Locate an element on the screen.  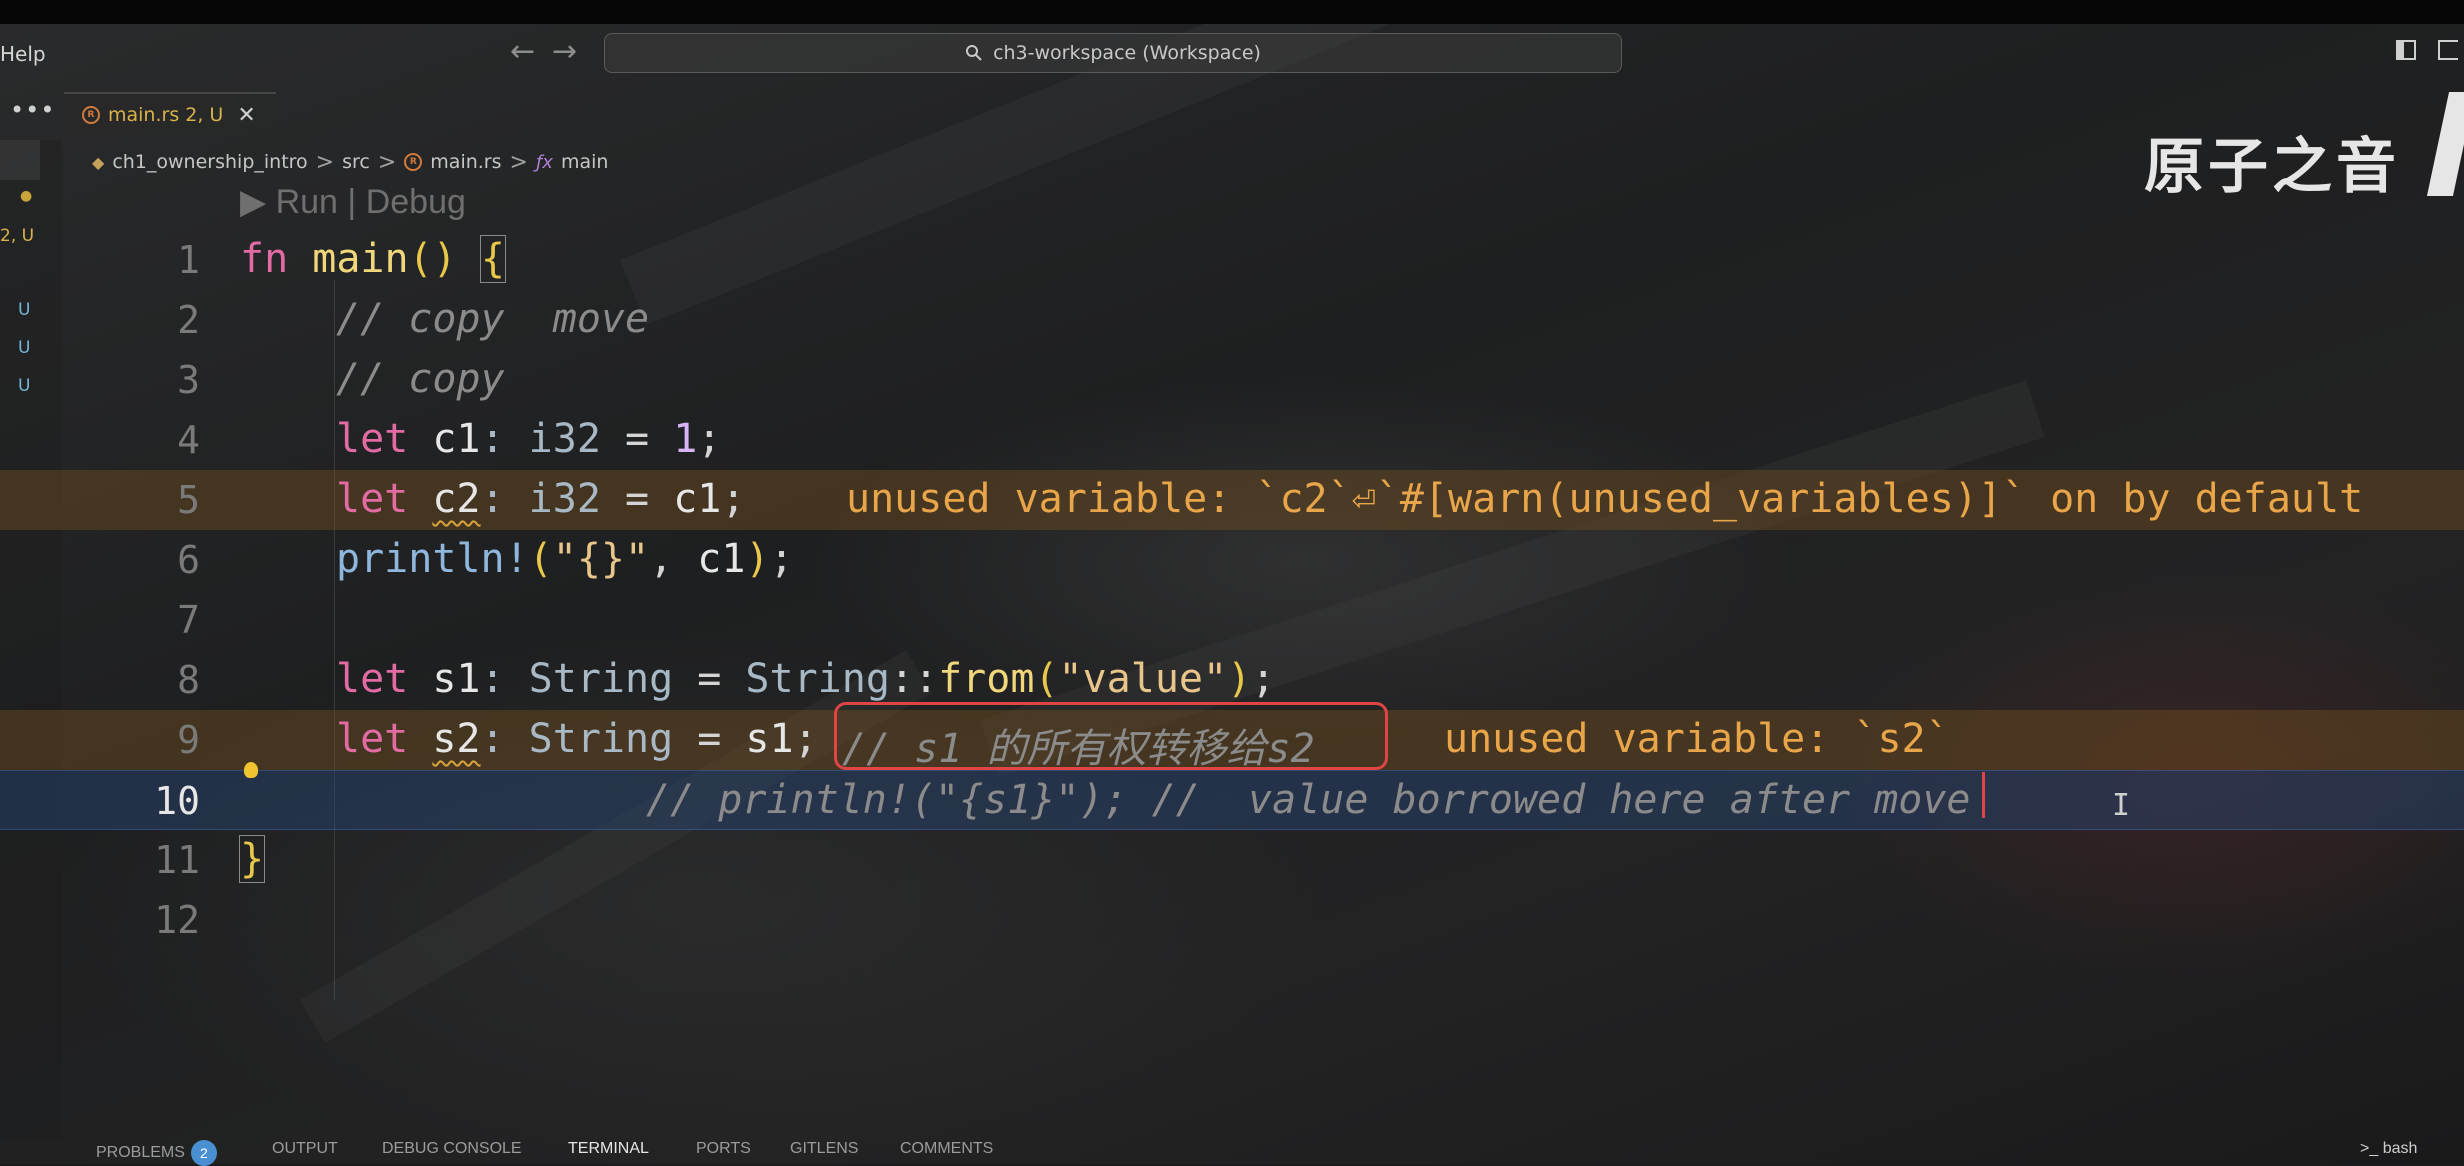
line-number: 2 is located at coordinates (188, 320).